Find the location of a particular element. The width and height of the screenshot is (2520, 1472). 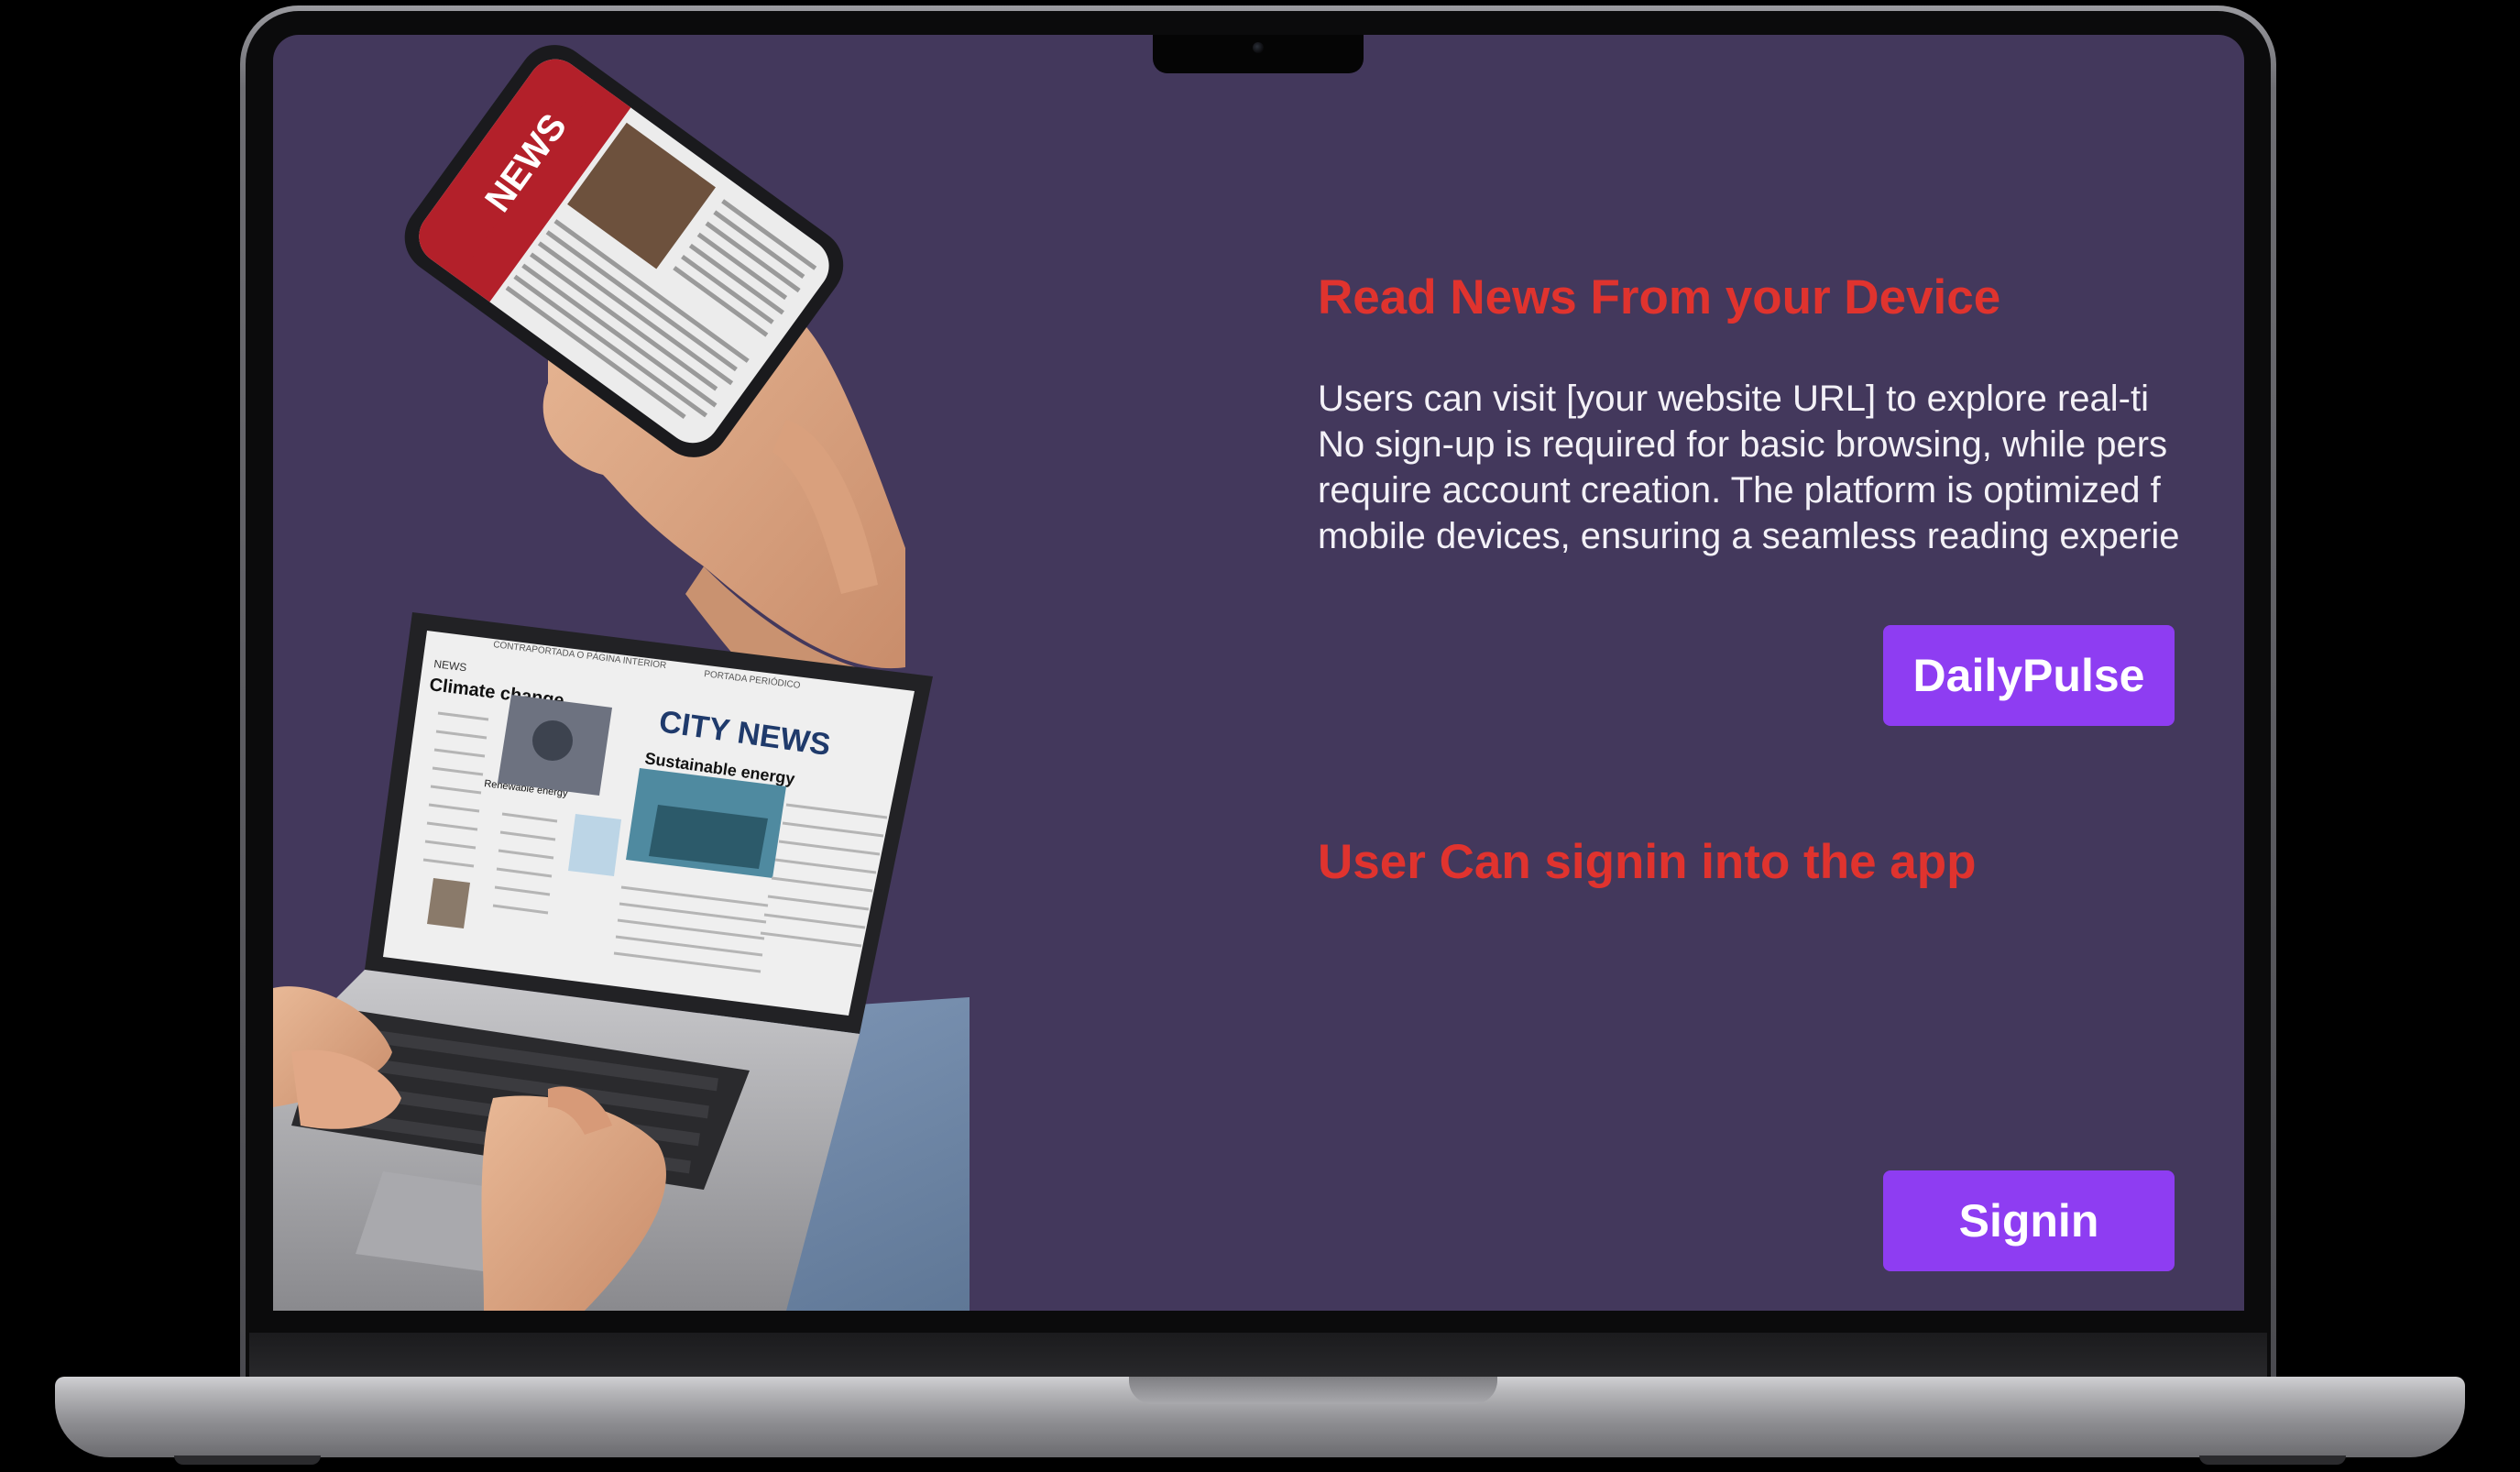

section-heading-signin: User Can signin into the app is located at coordinates (1647, 862).